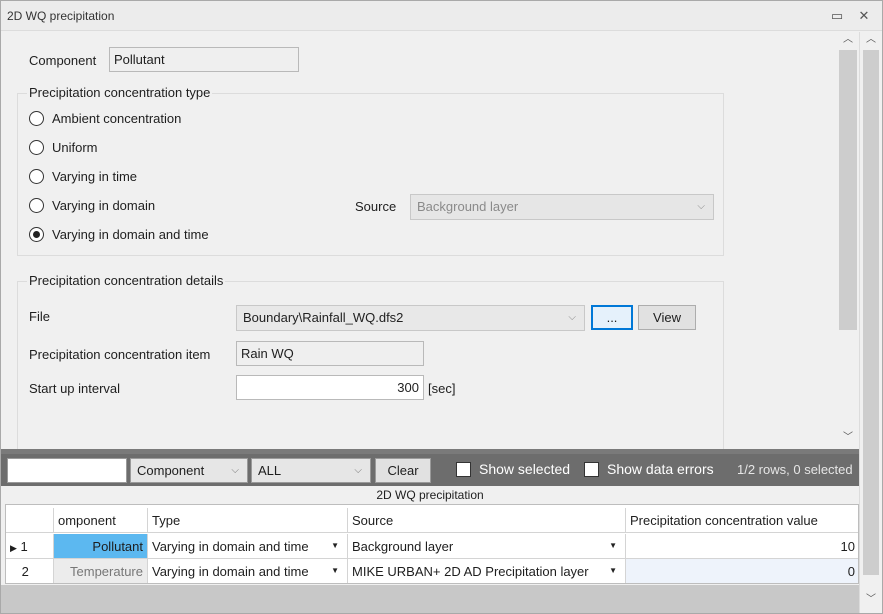  I want to click on startup-input: 300, so click(330, 387).